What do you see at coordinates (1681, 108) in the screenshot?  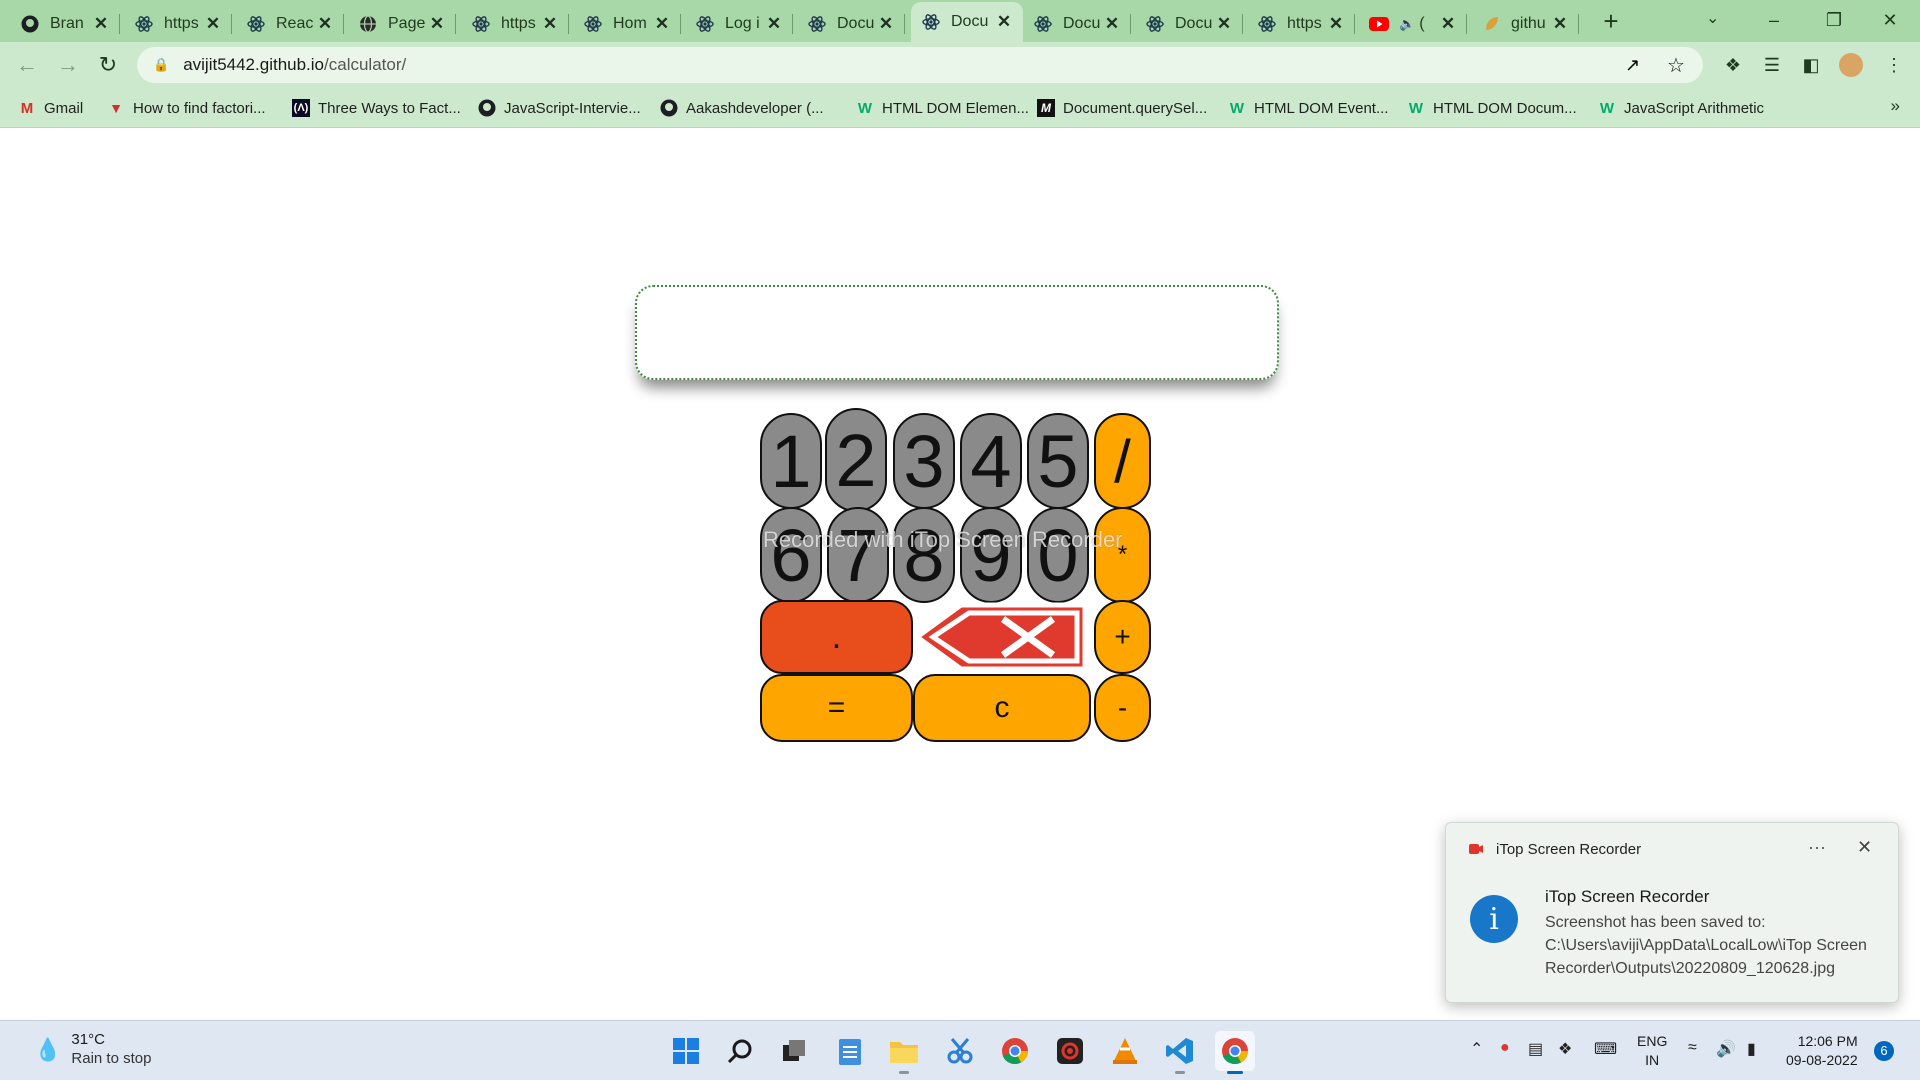 I see `bookmark-item: W JavaScript Arithmetic` at bounding box center [1681, 108].